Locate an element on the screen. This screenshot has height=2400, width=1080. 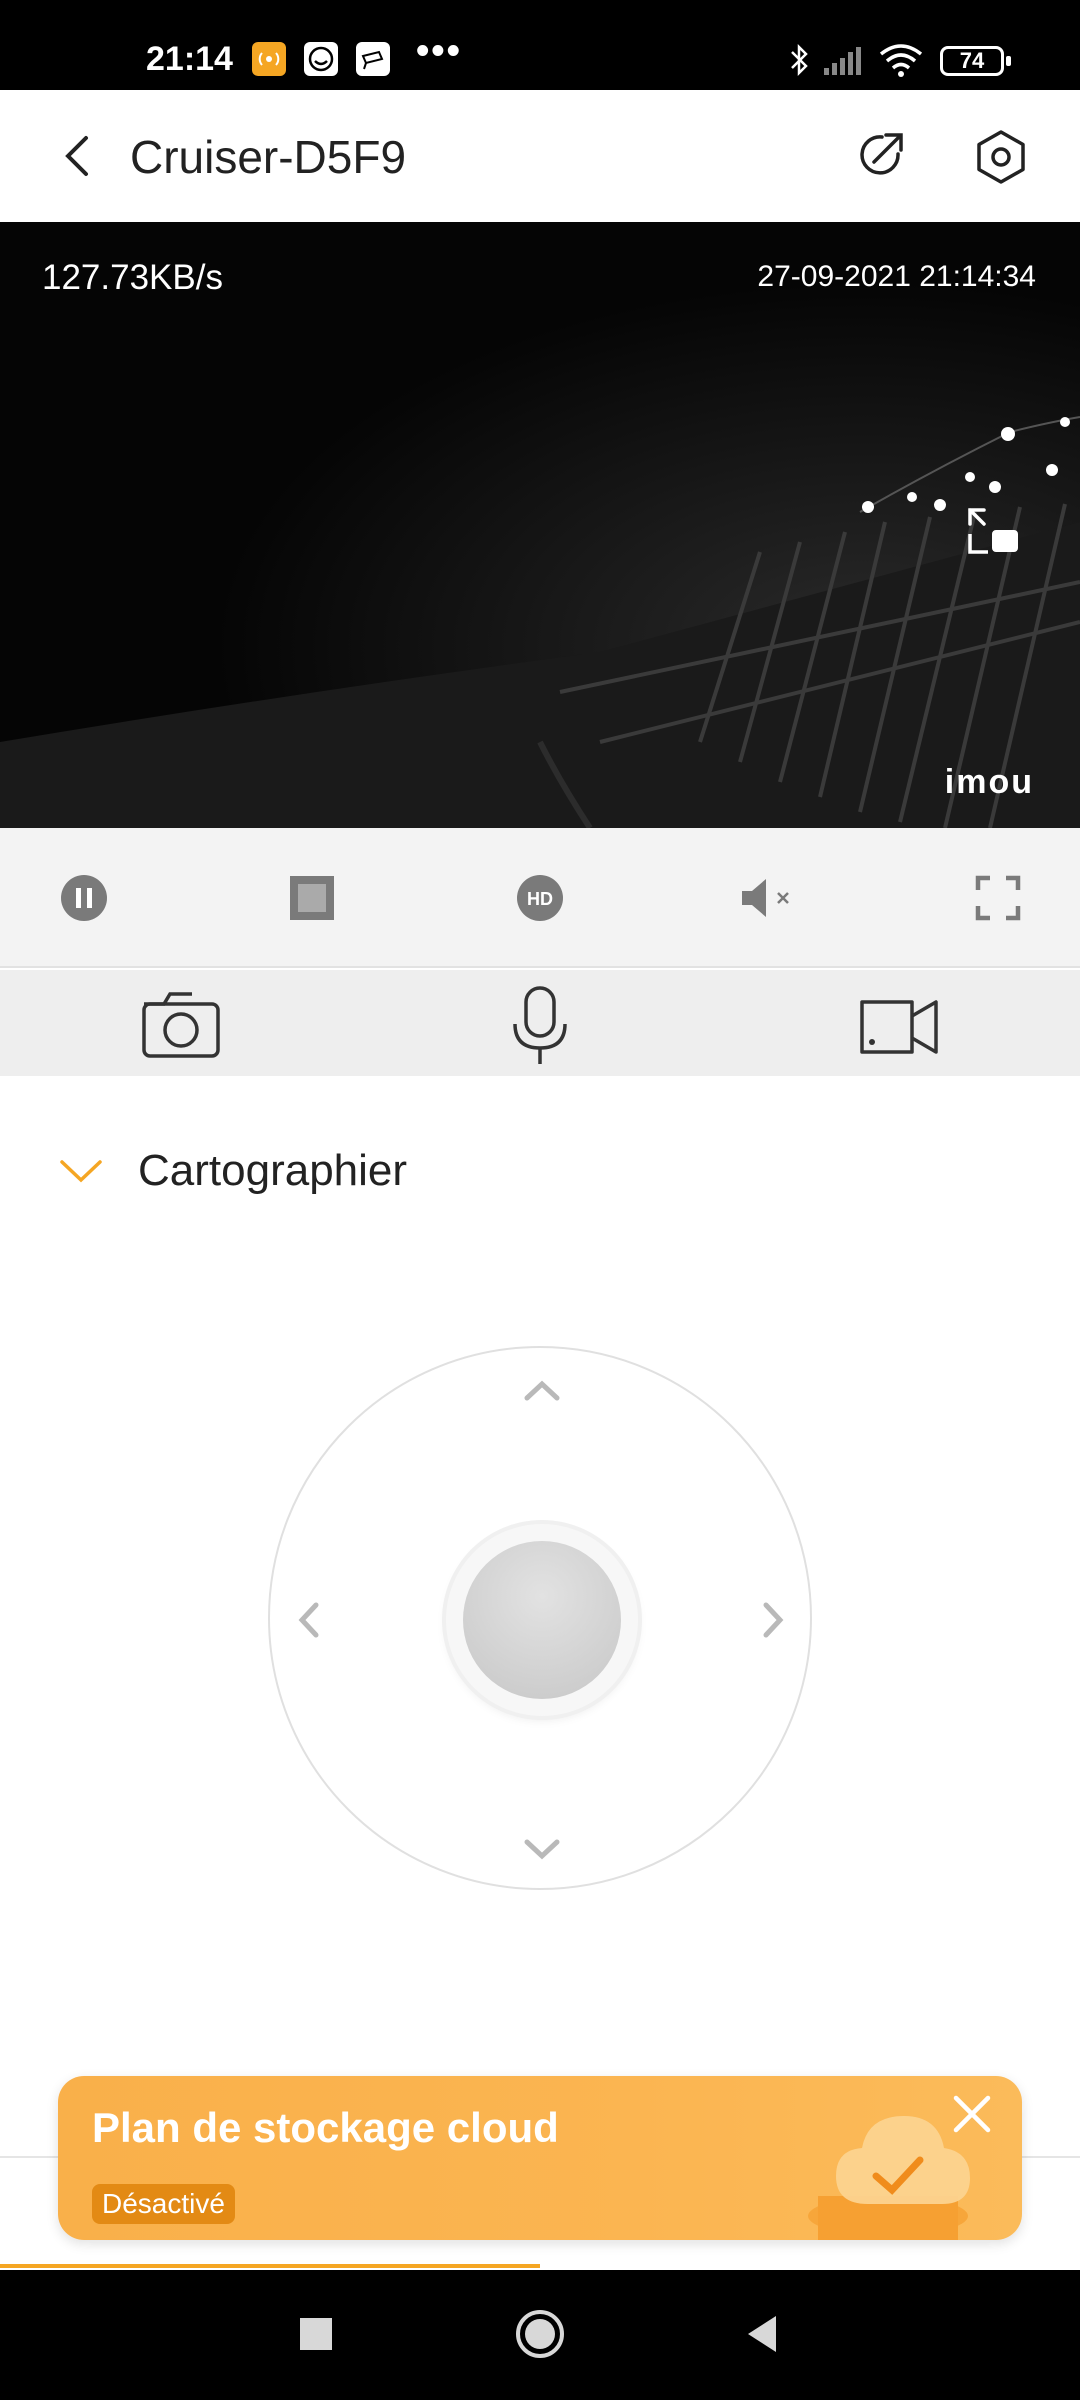
back-nav-icon is located at coordinates (762, 2334).